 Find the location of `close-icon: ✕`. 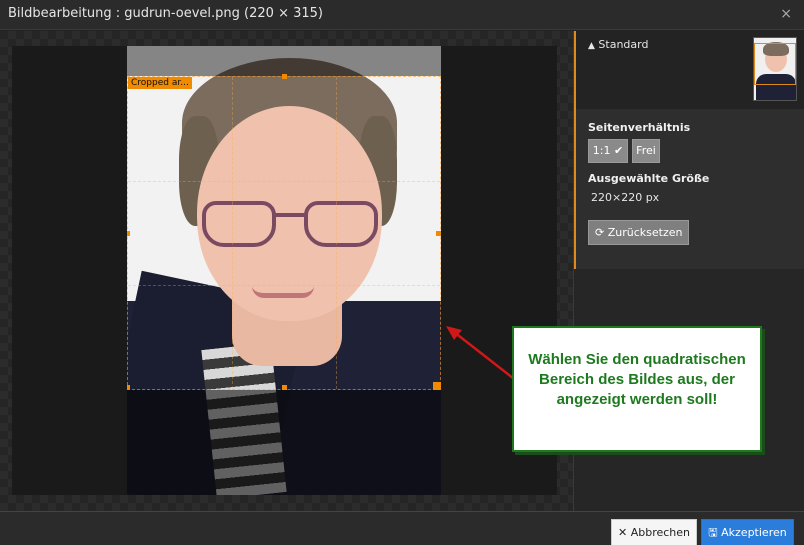

close-icon: ✕ is located at coordinates (622, 532).